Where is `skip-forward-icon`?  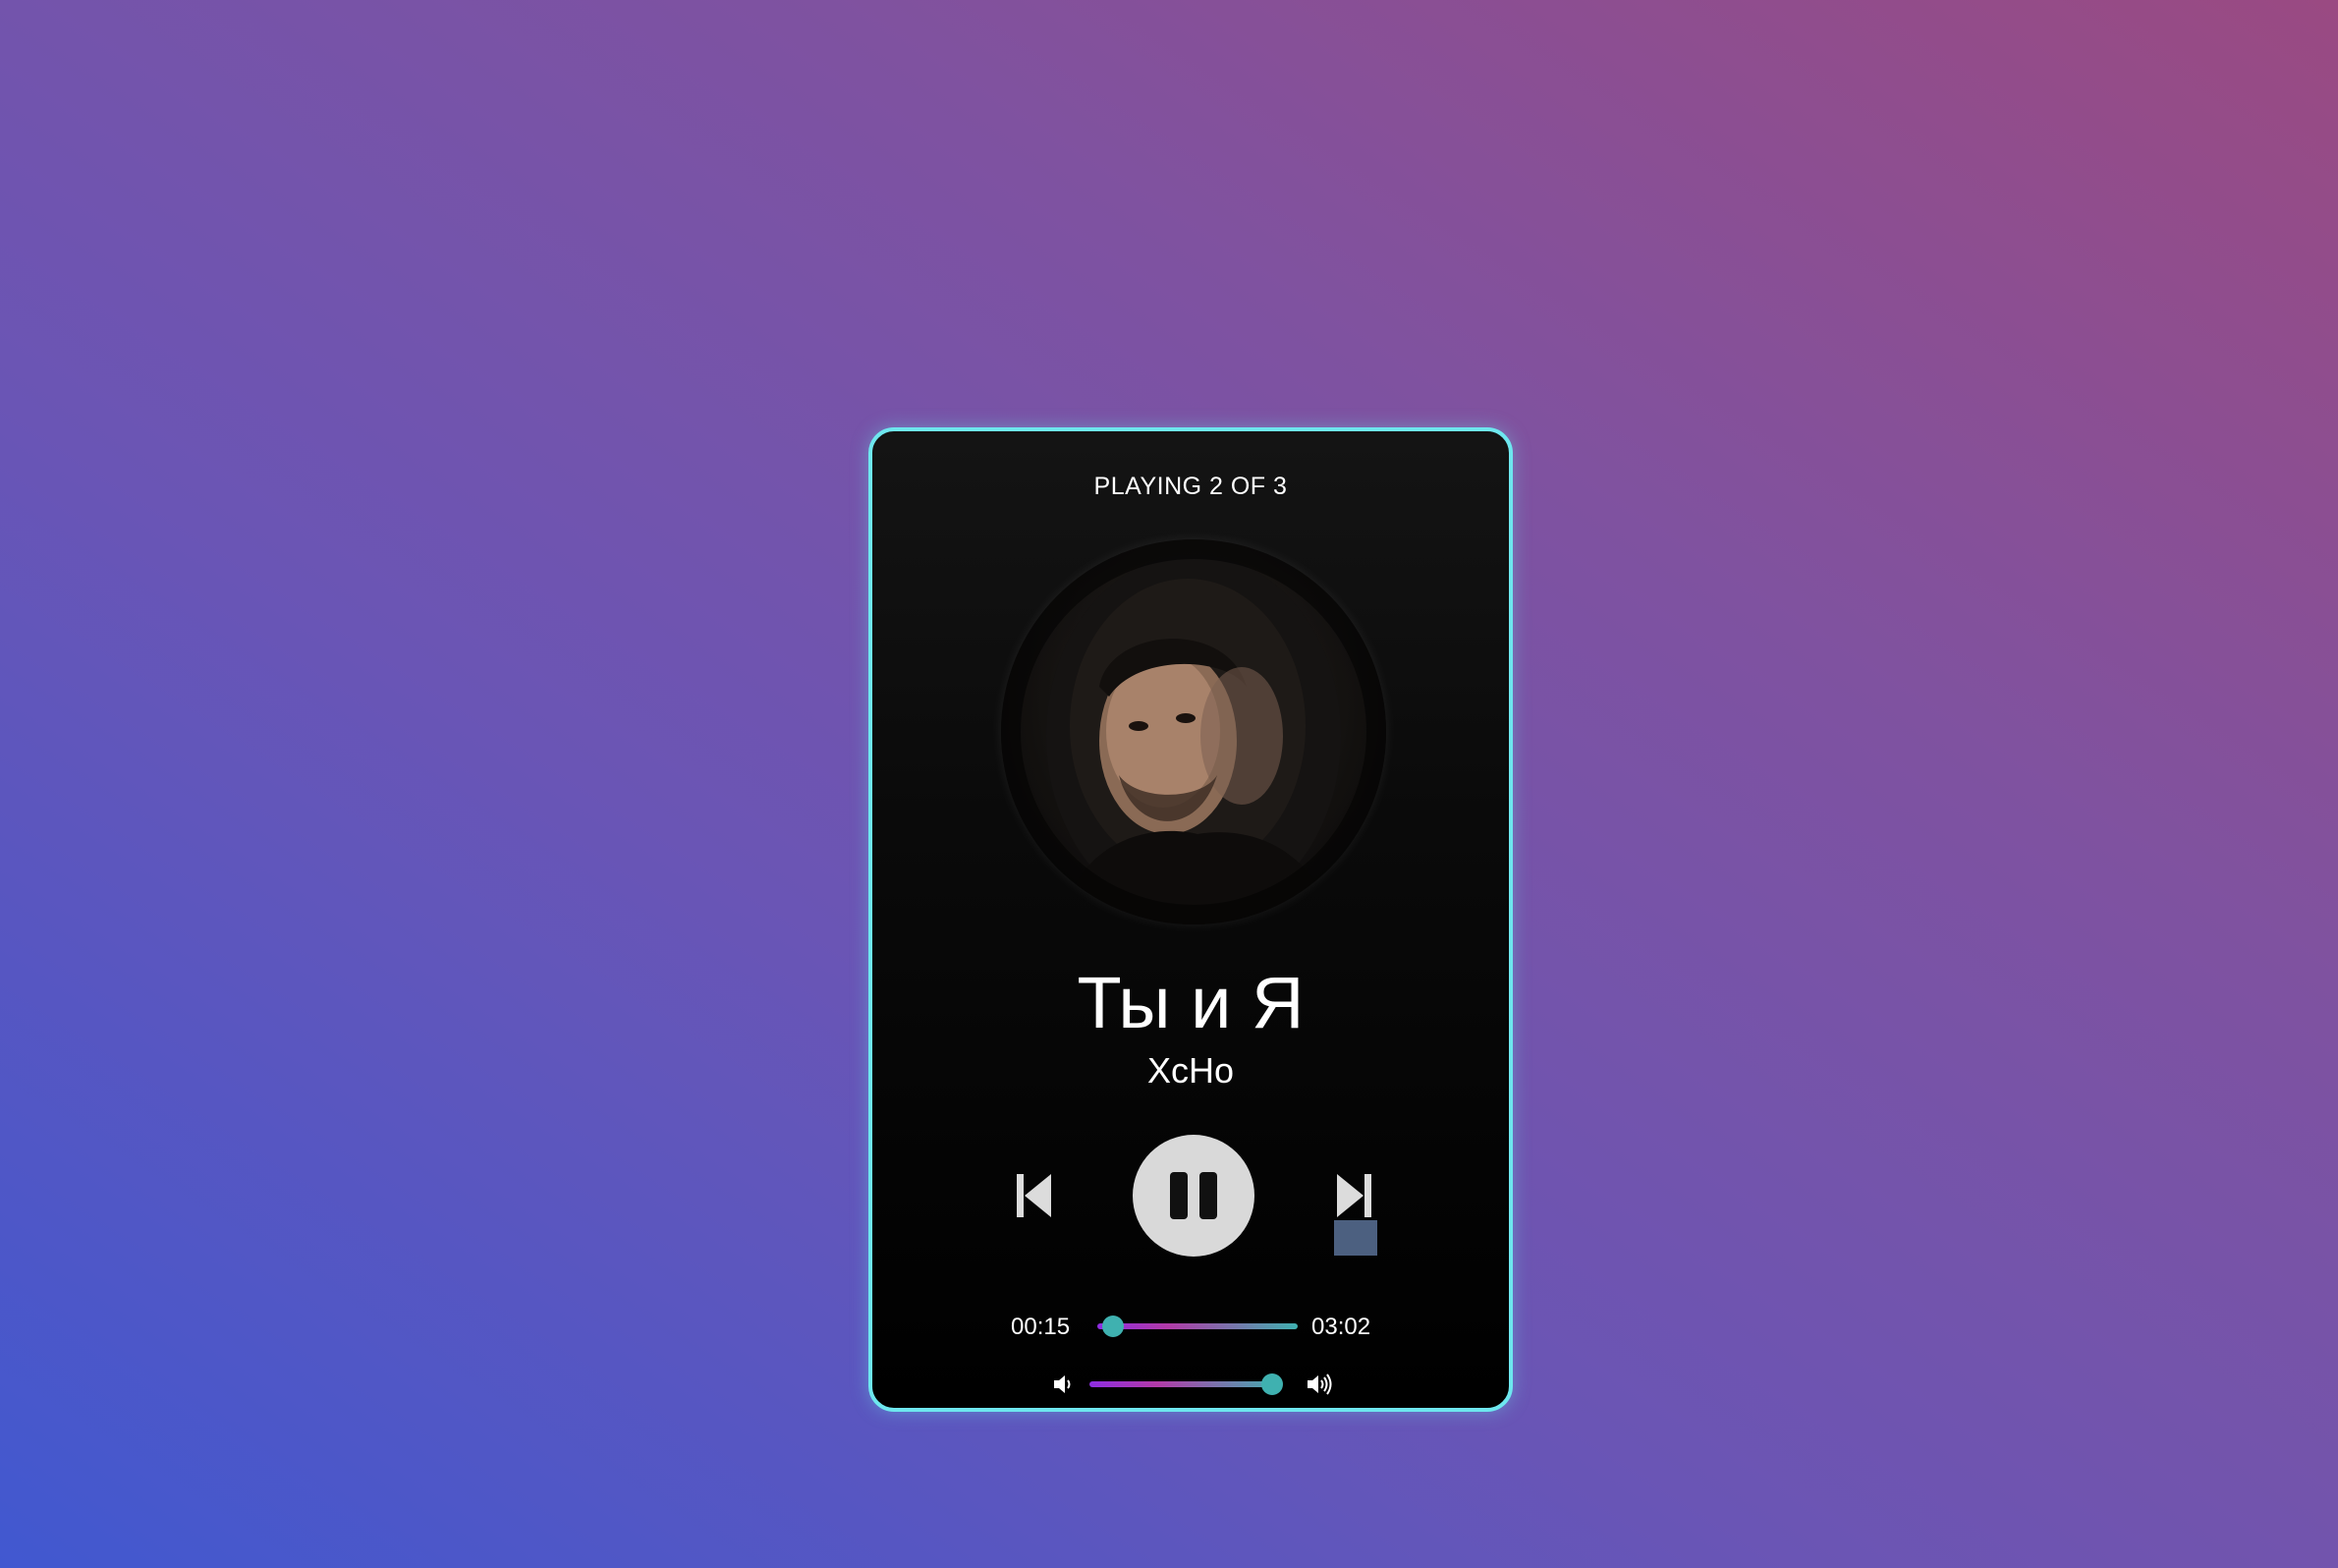
skip-forward-icon is located at coordinates (1354, 1195).